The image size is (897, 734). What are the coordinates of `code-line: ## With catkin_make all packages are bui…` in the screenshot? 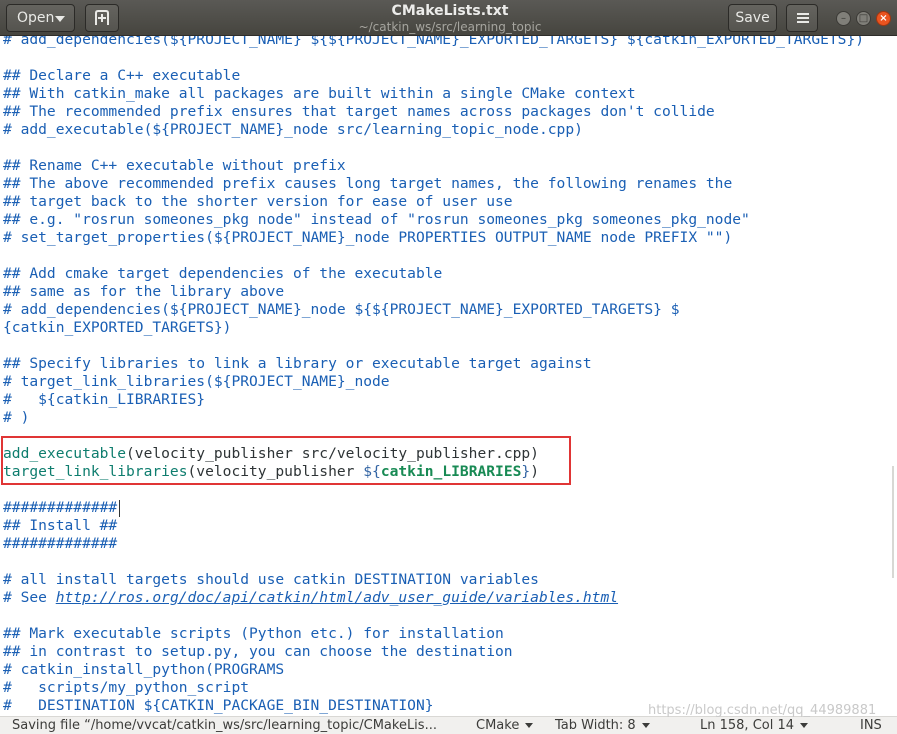 It's located at (319, 93).